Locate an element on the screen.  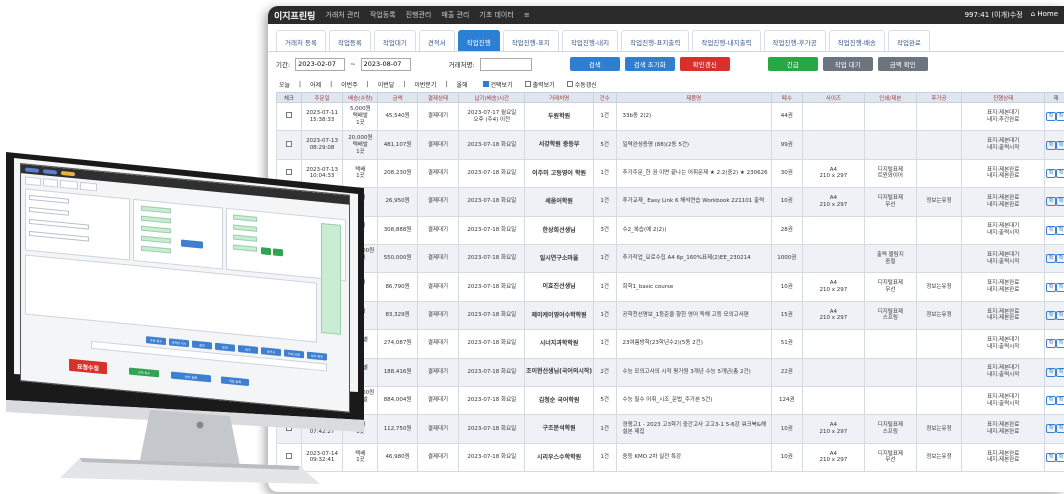
column-header: 사이즈 is located at coordinates (833, 97).